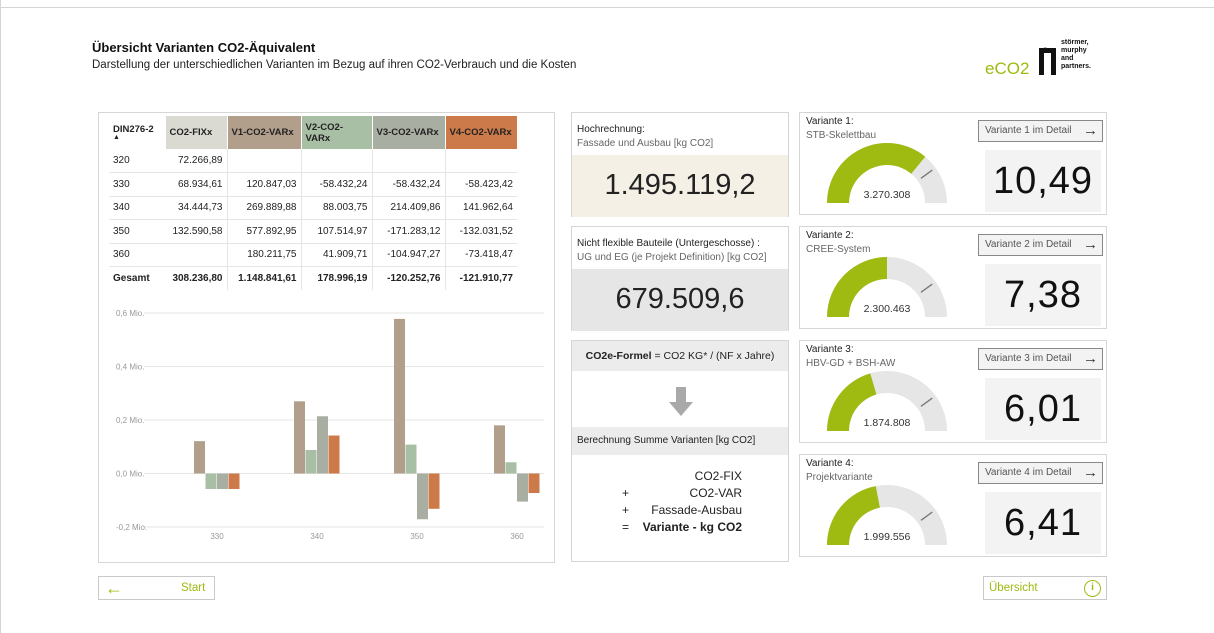  Describe the element at coordinates (196, 208) in the screenshot. I see `table-cell-value: 34.444,73` at that location.